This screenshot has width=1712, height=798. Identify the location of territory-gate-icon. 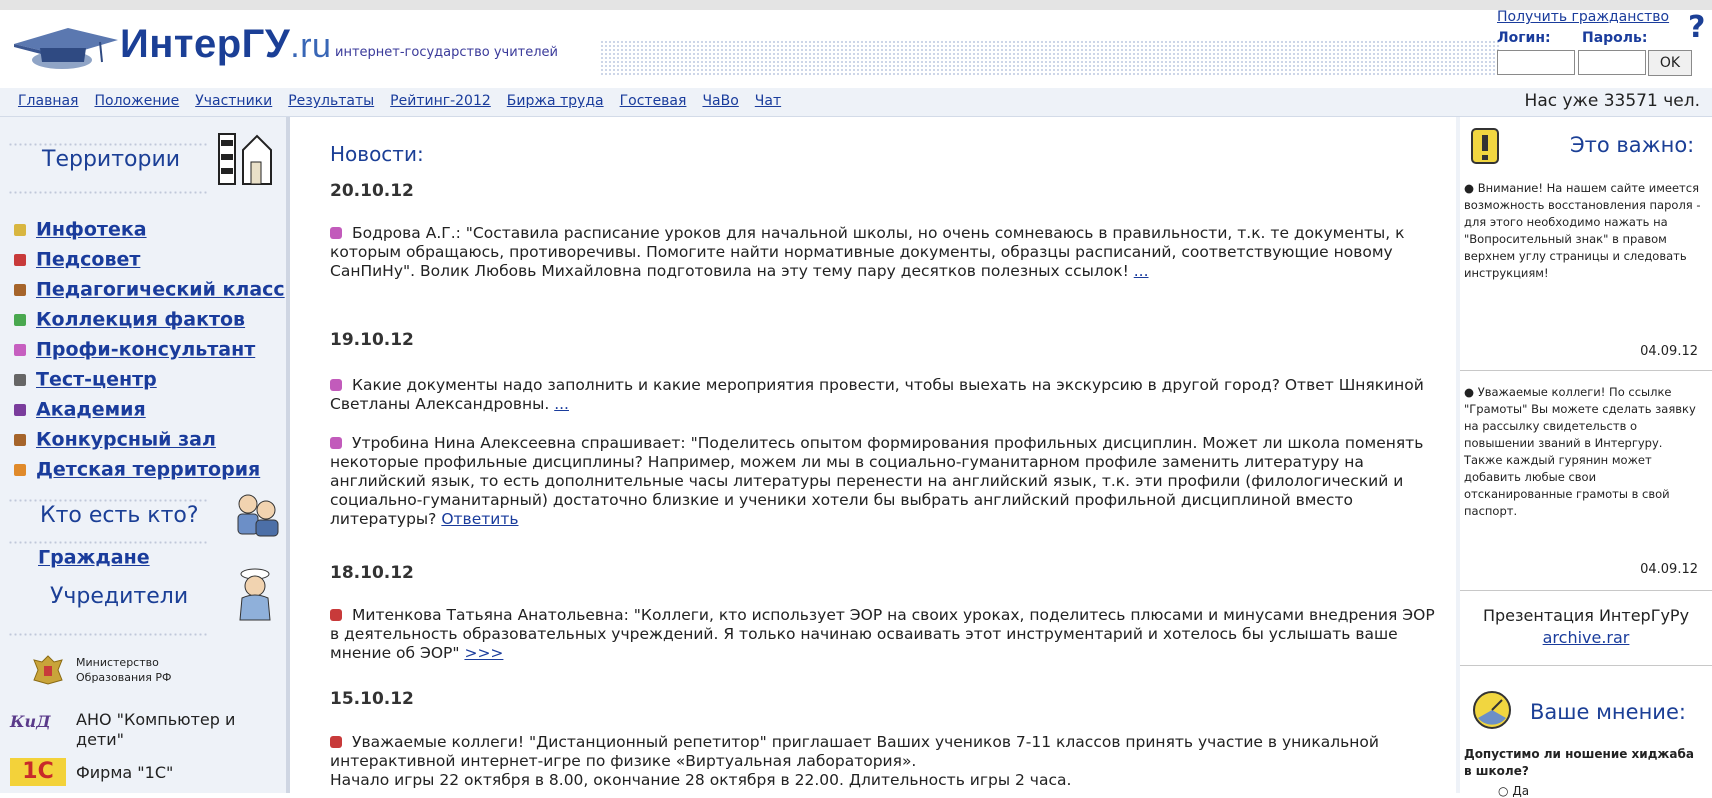
(244, 161).